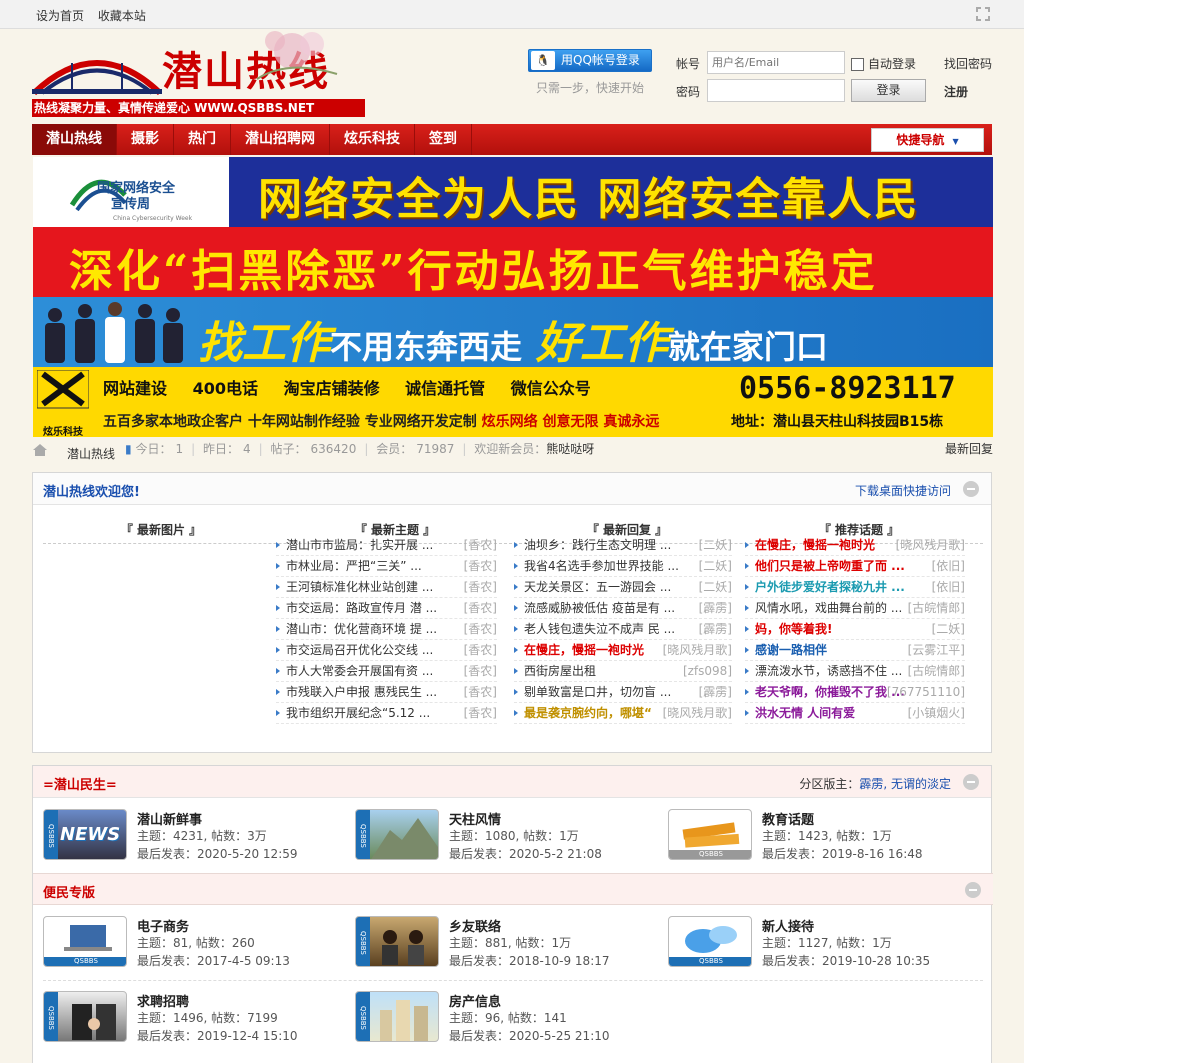 Image resolution: width=1200 pixels, height=1063 pixels. Describe the element at coordinates (570, 449) in the screenshot. I see `new-member-link: 熊哒哒呀` at that location.